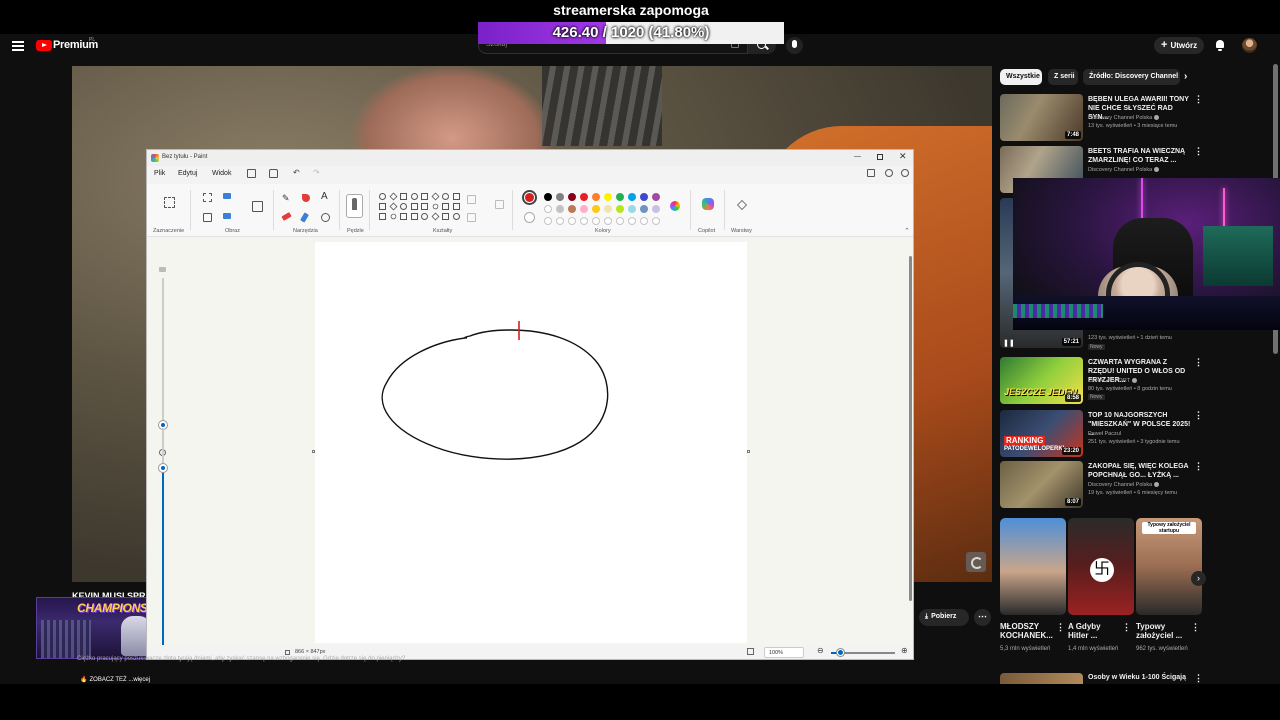 This screenshot has height=720, width=1280. I want to click on voice-search-button, so click(794, 45).